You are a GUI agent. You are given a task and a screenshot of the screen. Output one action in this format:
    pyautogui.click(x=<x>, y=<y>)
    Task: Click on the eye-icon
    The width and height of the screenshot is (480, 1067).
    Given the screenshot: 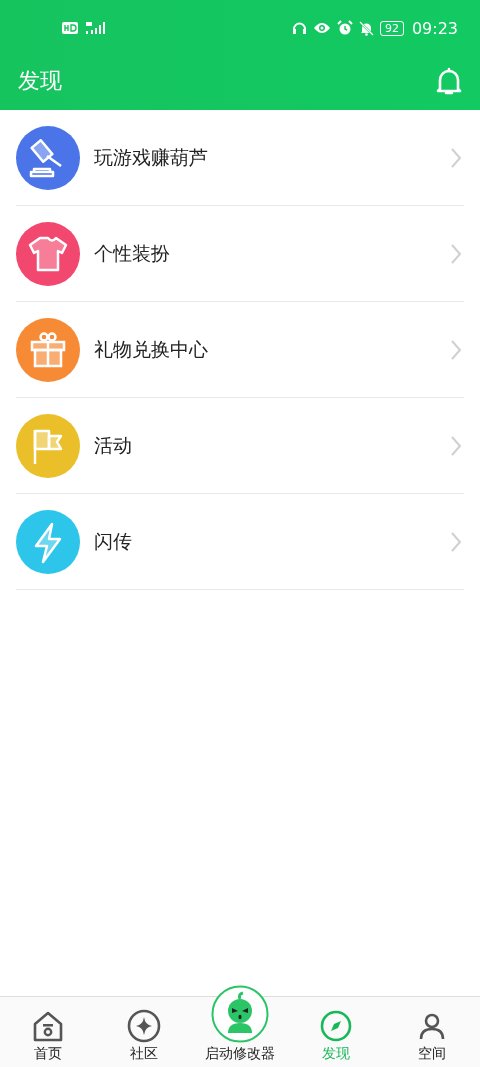 What is the action you would take?
    pyautogui.click(x=321, y=28)
    